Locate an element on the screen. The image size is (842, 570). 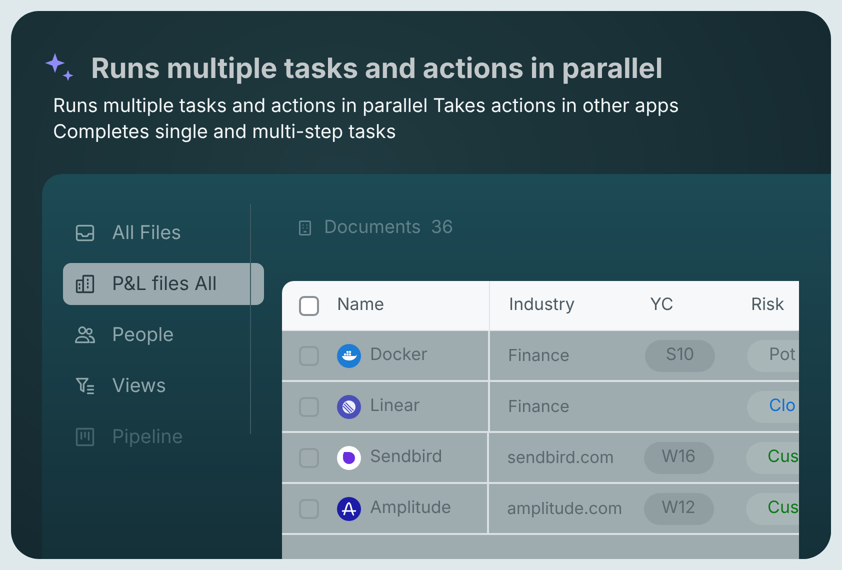
checkbox is located at coordinates (309, 306).